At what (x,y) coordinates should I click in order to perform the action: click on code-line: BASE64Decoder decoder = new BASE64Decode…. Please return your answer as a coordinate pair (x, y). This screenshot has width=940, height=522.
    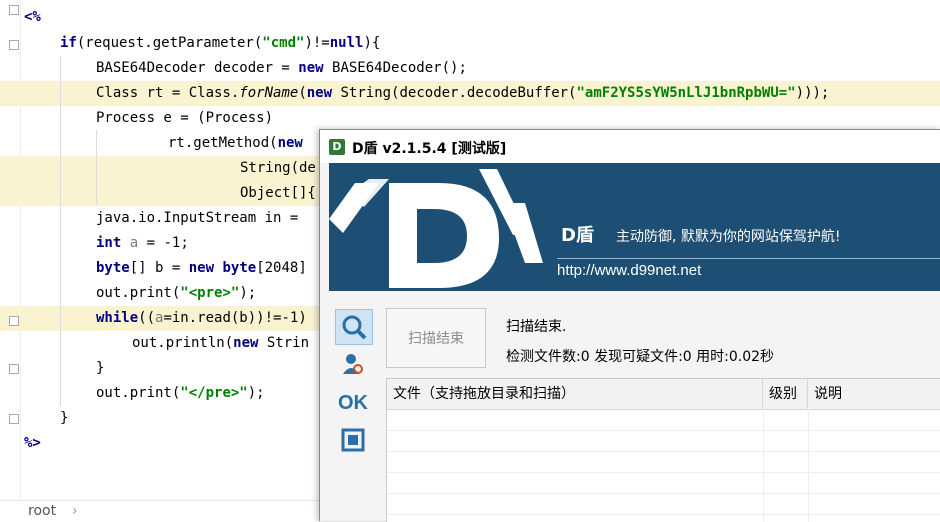
    Looking at the image, I should click on (470, 68).